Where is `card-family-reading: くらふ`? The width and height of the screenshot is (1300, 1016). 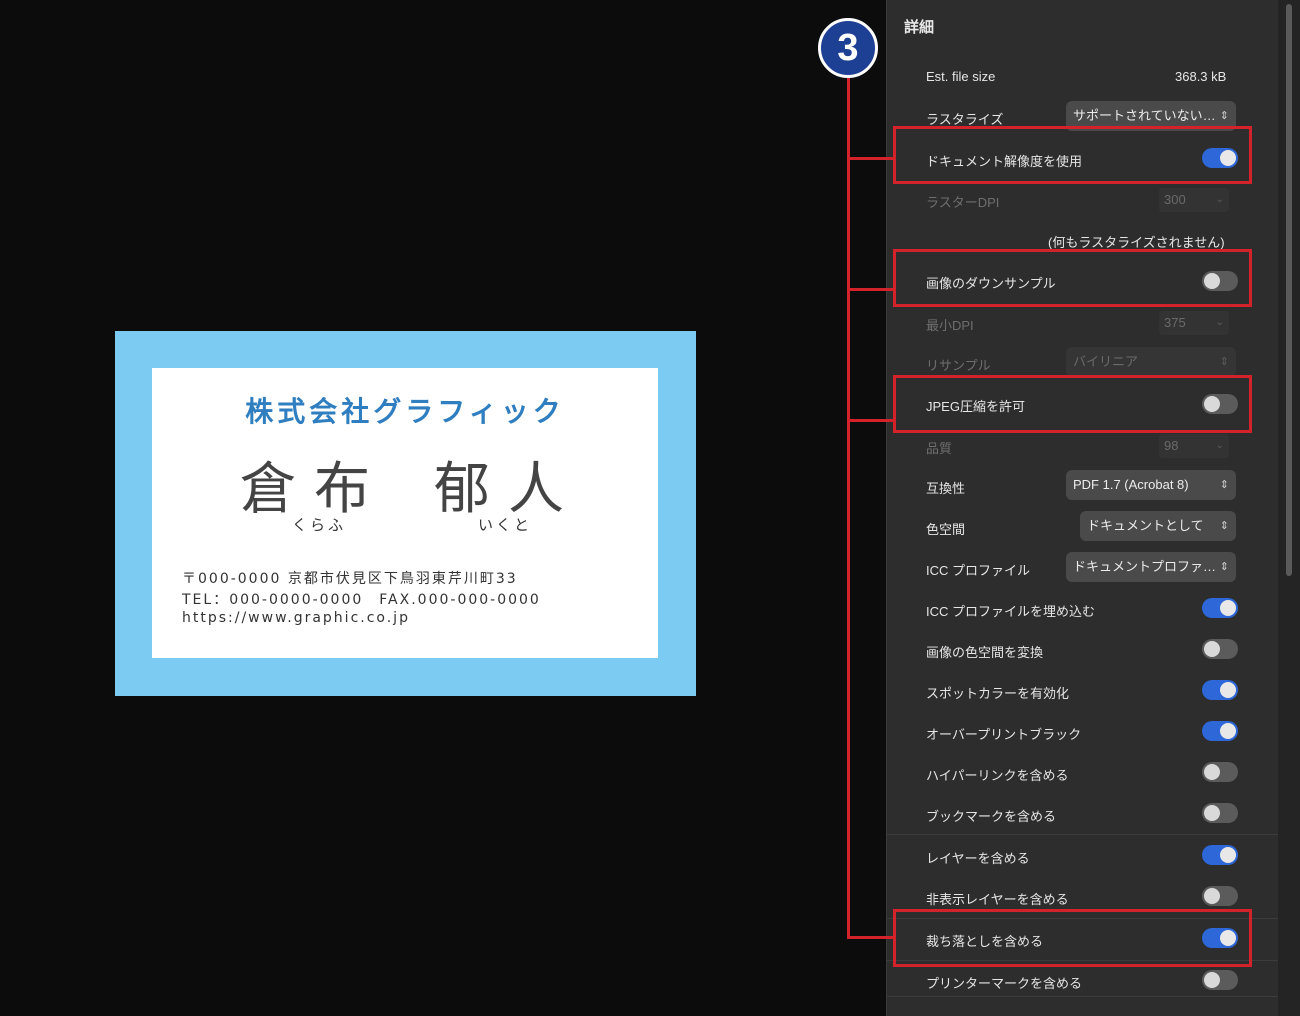 card-family-reading: くらふ is located at coordinates (319, 525).